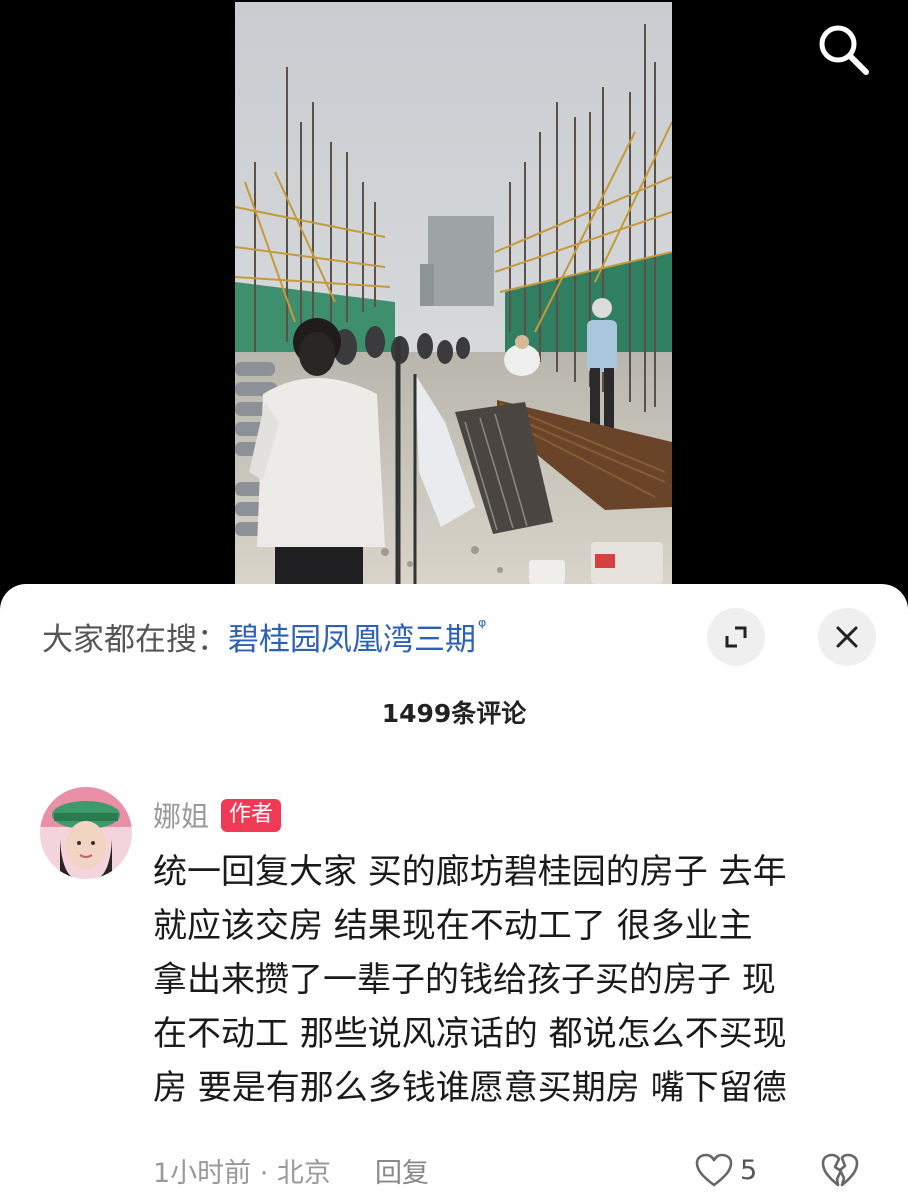 Image resolution: width=908 pixels, height=1199 pixels. What do you see at coordinates (135, 639) in the screenshot?
I see `hot-search-prefix: 大家都在搜：` at bounding box center [135, 639].